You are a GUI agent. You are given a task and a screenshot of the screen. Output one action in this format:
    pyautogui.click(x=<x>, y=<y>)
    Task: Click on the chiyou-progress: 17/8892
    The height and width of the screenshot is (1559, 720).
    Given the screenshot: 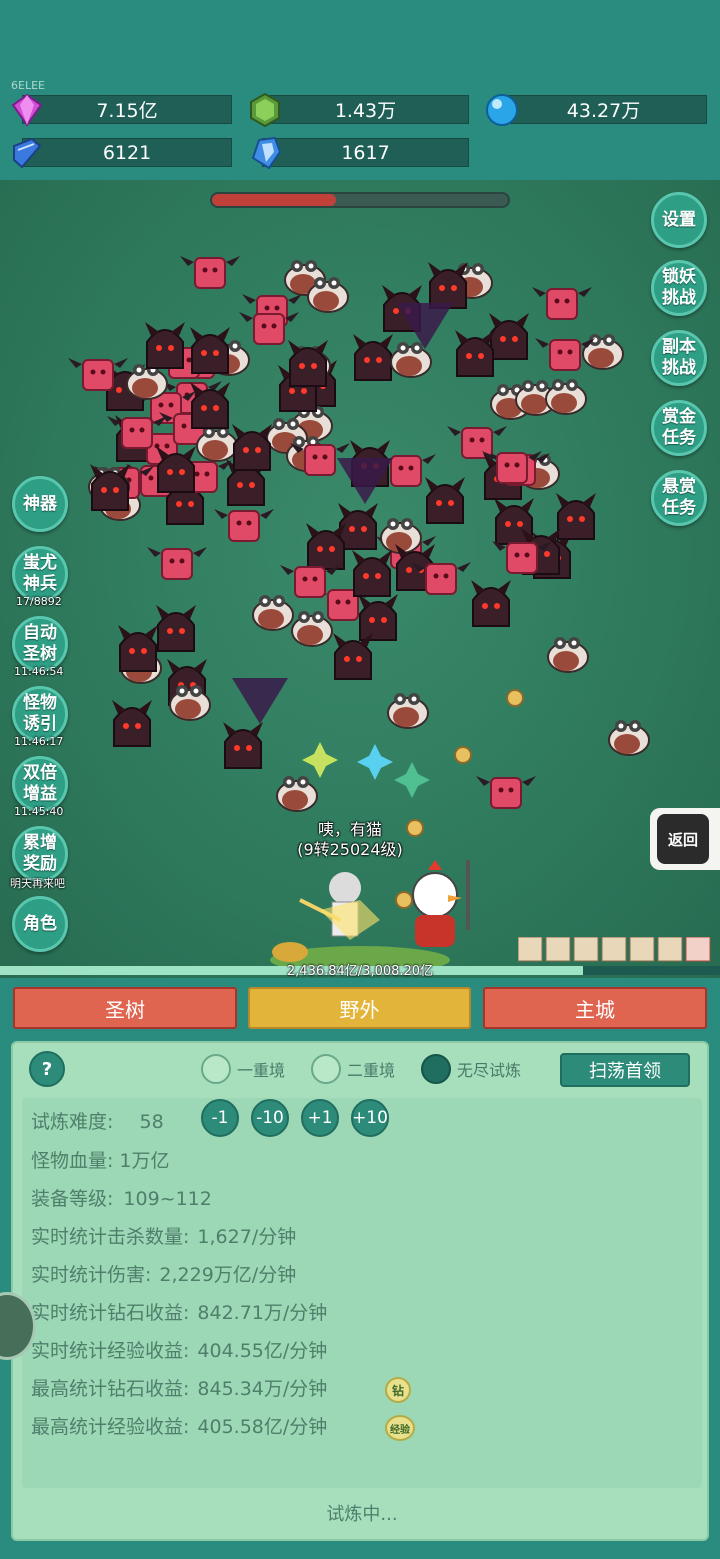 What is the action you would take?
    pyautogui.click(x=39, y=601)
    